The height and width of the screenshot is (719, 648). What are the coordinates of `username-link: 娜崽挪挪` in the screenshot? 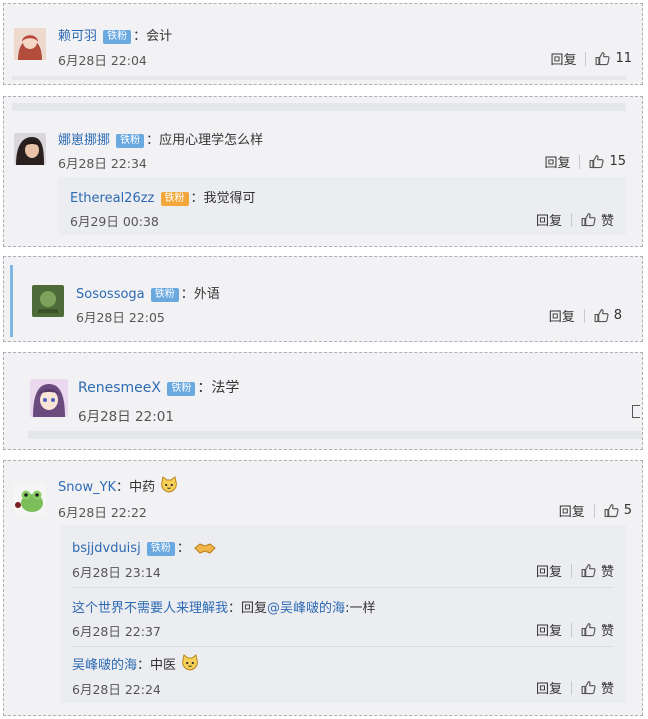 It's located at (84, 140).